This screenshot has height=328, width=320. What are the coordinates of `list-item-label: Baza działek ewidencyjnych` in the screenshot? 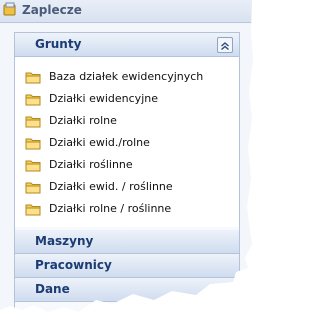 It's located at (126, 76).